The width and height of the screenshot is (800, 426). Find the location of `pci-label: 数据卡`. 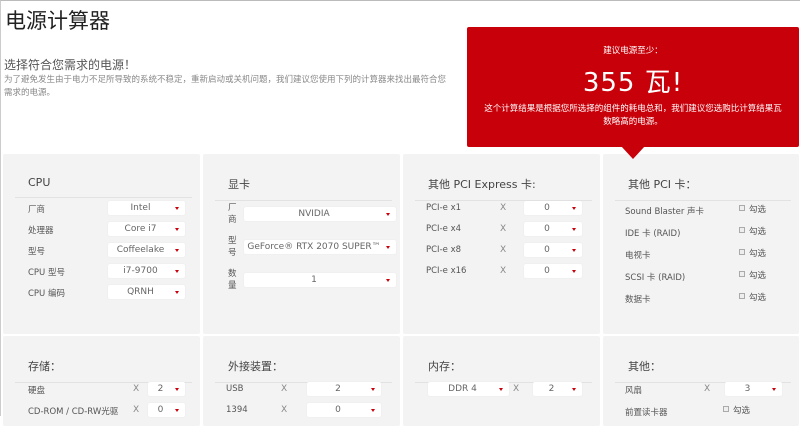

pci-label: 数据卡 is located at coordinates (638, 300).